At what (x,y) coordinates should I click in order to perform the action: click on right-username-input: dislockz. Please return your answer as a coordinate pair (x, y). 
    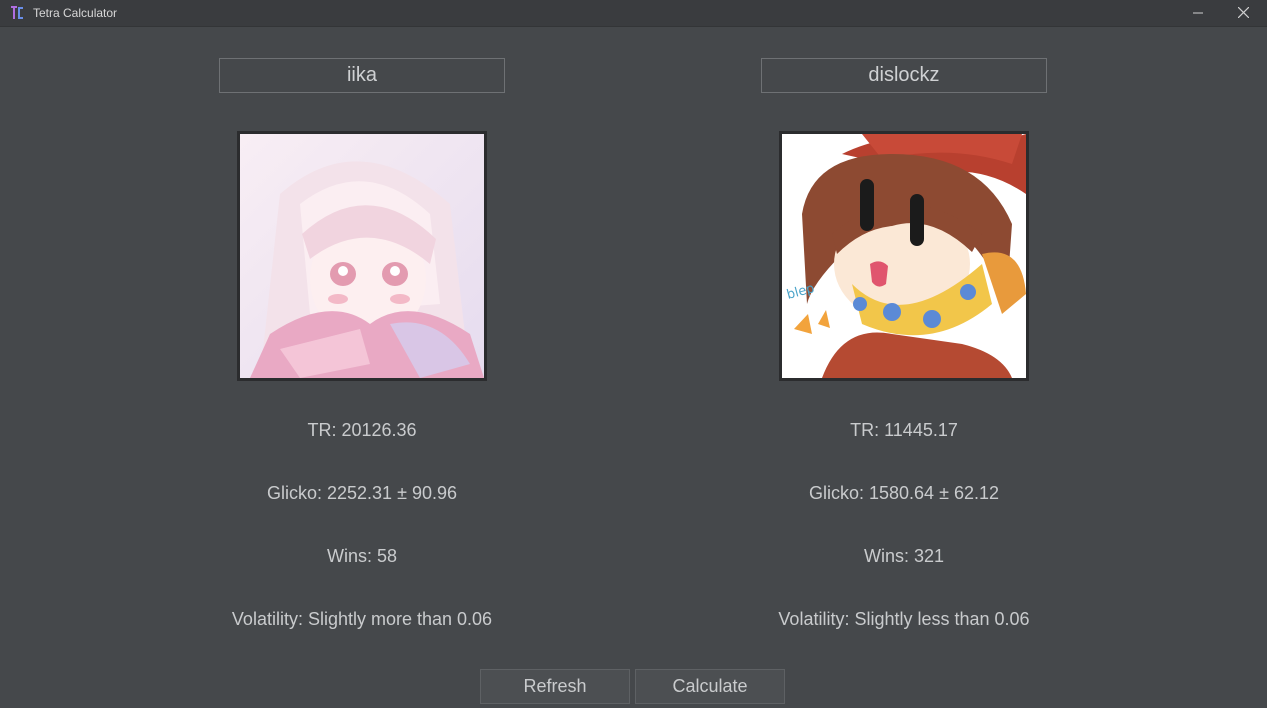
    Looking at the image, I should click on (904, 75).